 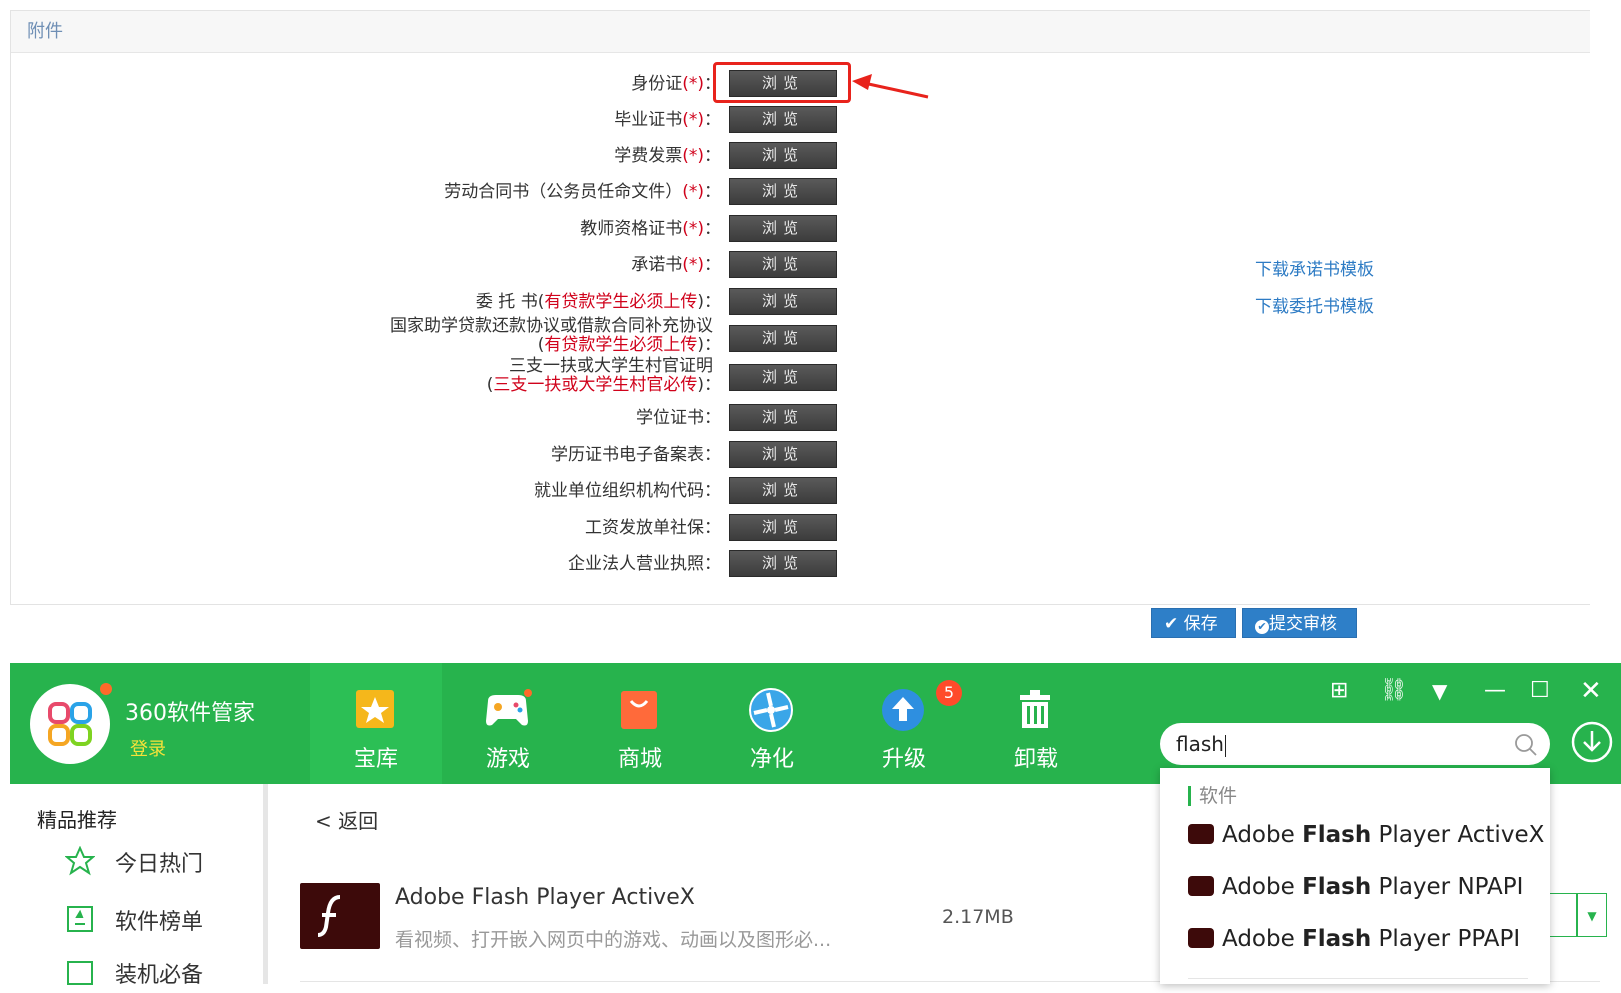 I want to click on sidebar-section-title: 精品推荐, so click(x=77, y=820).